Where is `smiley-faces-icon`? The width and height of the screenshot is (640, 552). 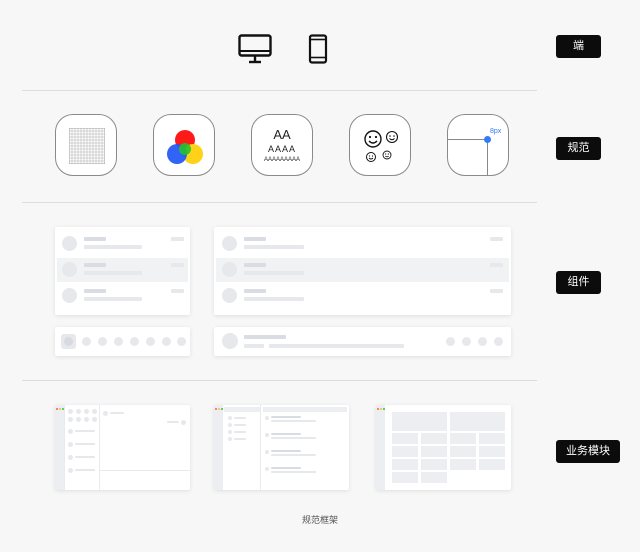 smiley-faces-icon is located at coordinates (381, 146).